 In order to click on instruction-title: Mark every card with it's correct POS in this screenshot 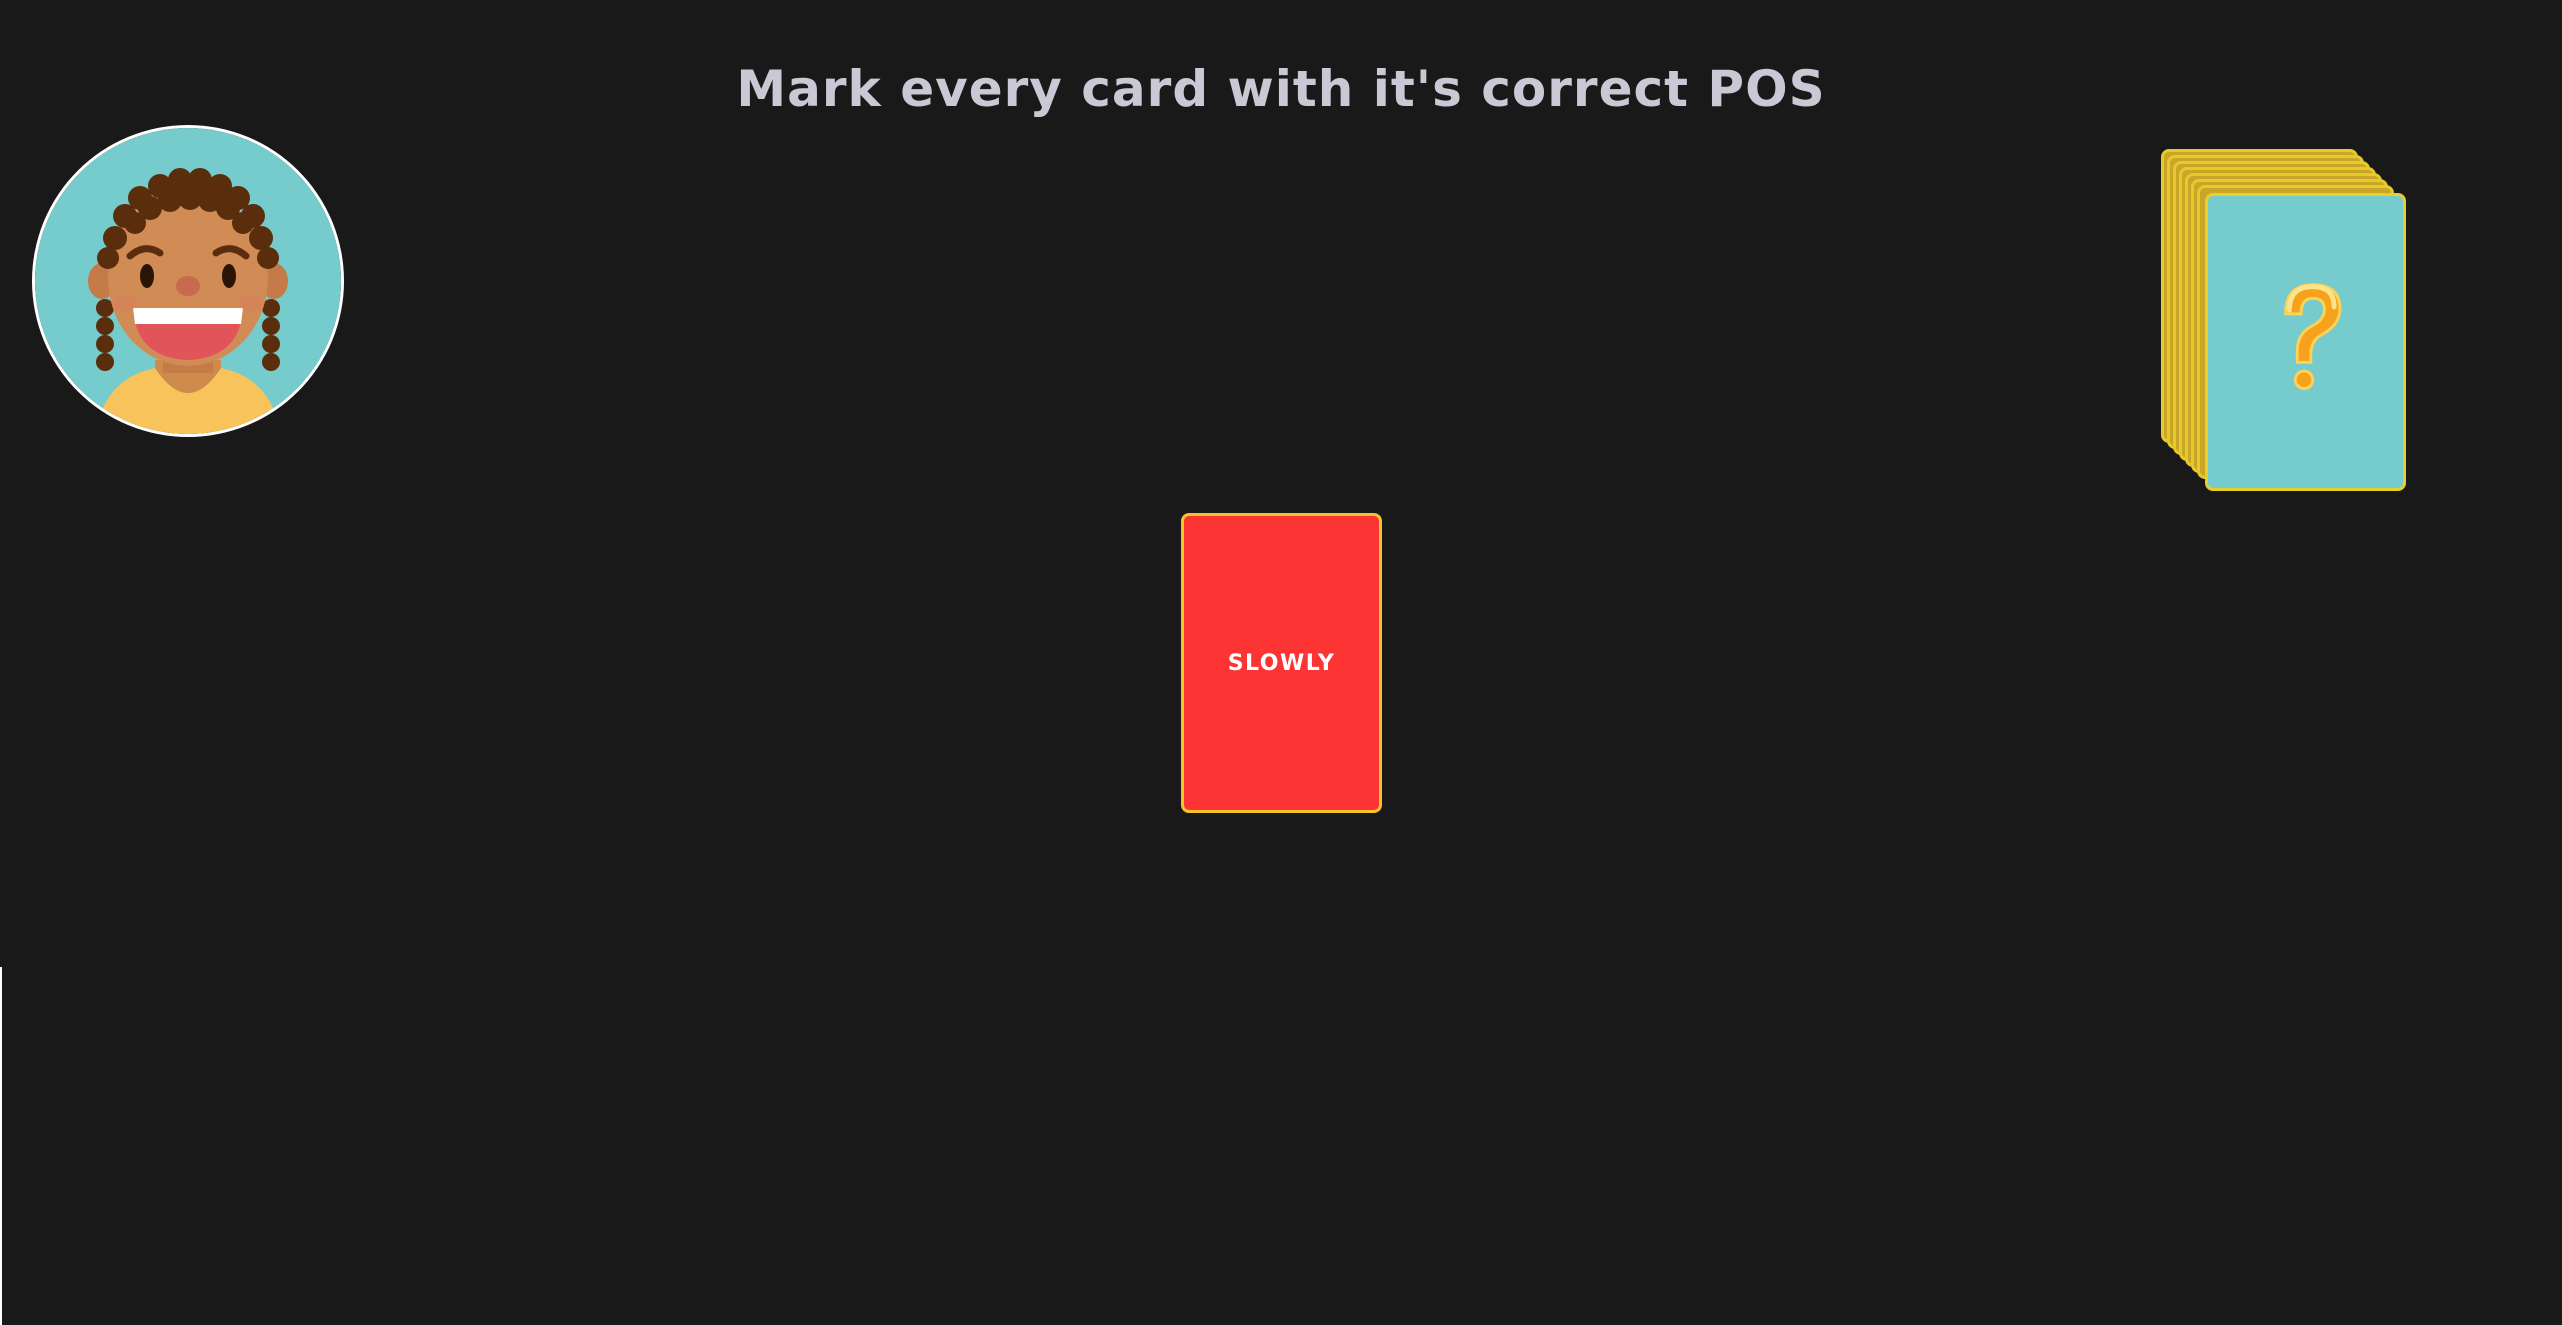, I will do `click(1281, 89)`.